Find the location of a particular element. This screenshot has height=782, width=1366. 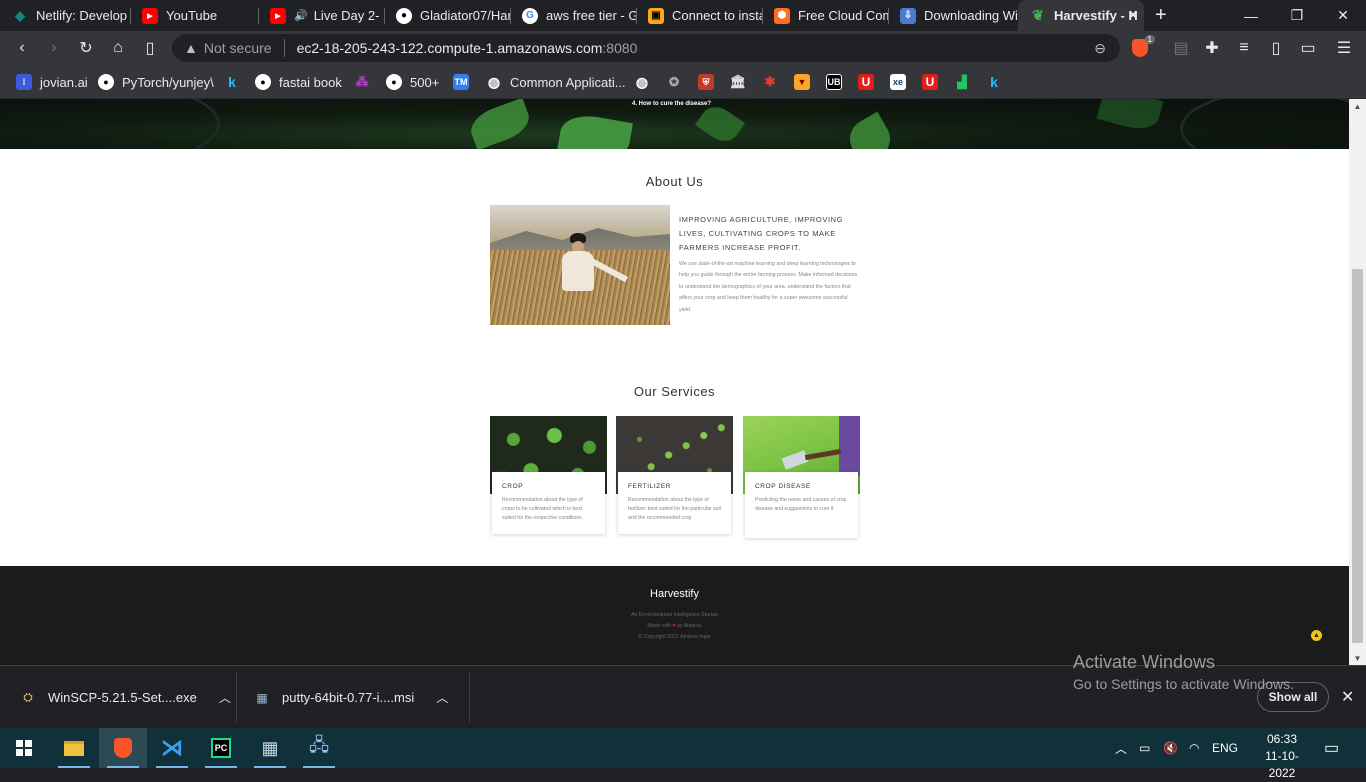

reload-icon: ↻ is located at coordinates (86, 48).